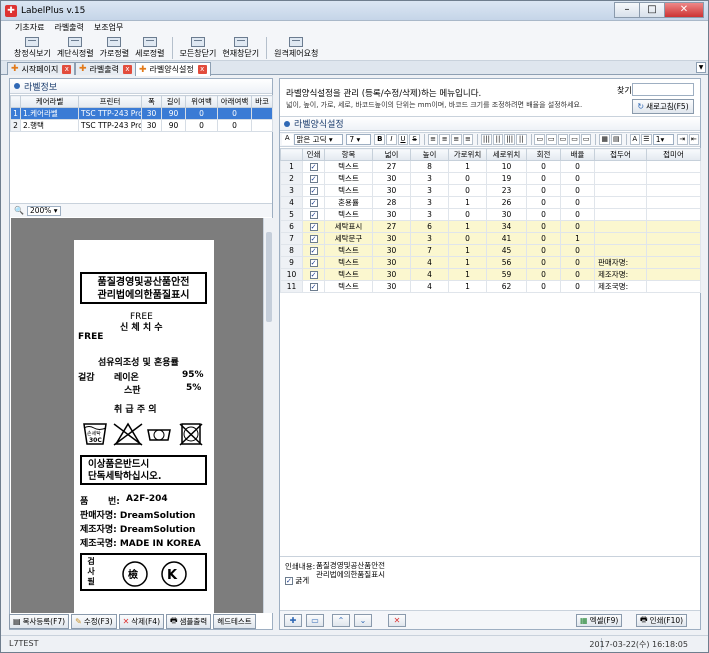  Describe the element at coordinates (646, 139) in the screenshot. I see `line-icon: ☰` at that location.